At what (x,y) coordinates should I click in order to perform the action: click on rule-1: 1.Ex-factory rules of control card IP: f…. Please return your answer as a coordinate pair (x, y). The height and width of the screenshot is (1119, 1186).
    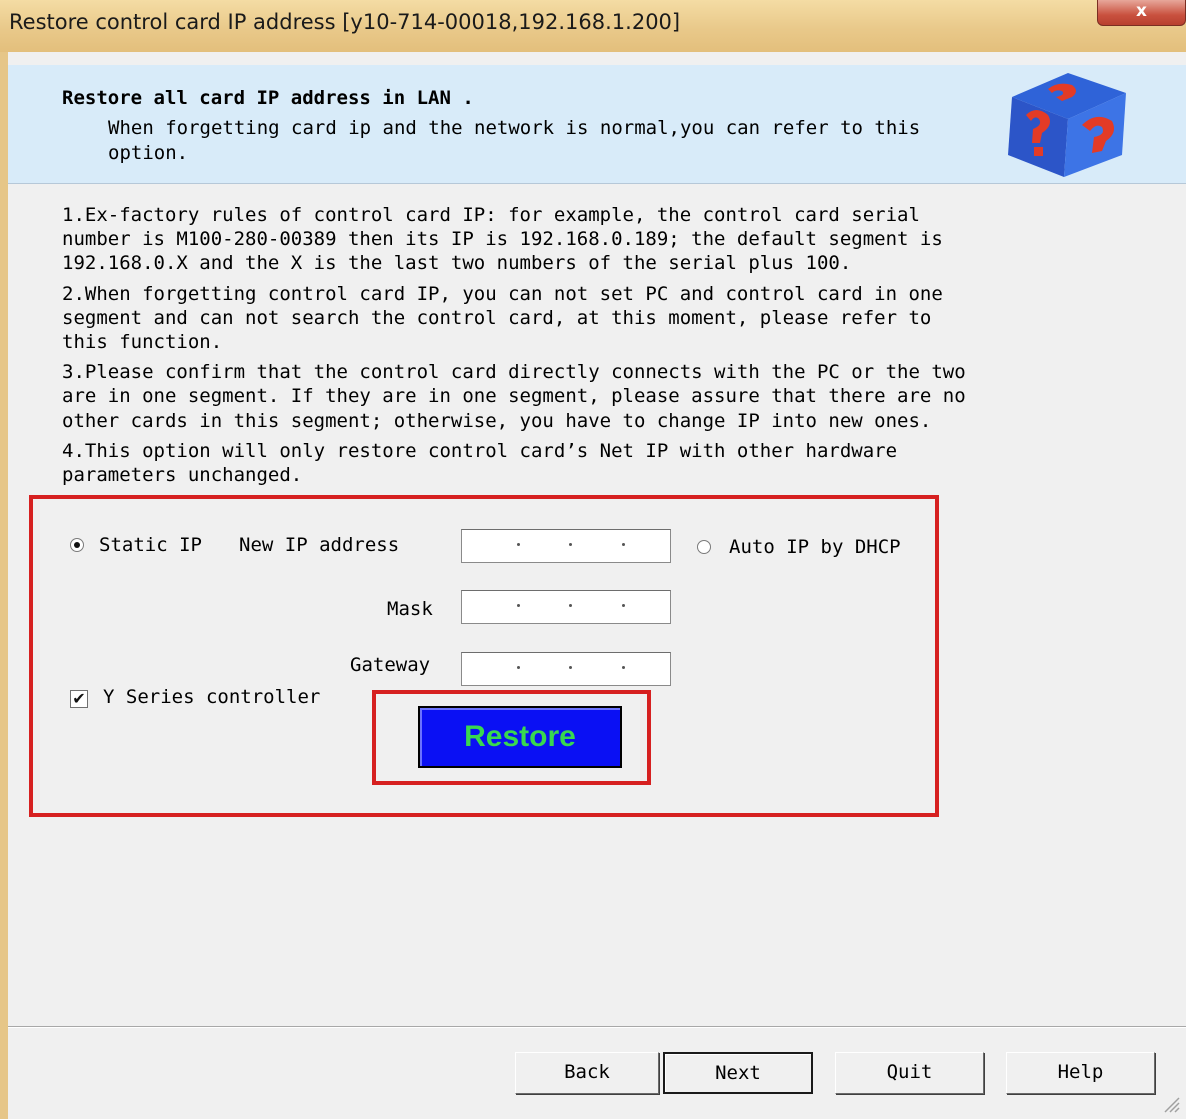
    Looking at the image, I should click on (502, 239).